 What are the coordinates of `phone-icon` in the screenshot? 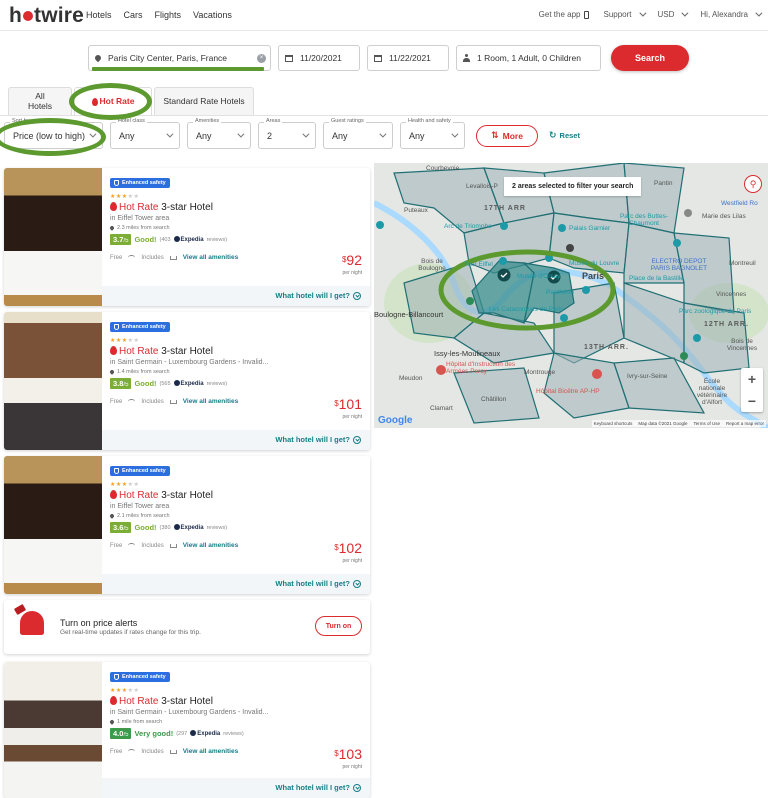 It's located at (587, 14).